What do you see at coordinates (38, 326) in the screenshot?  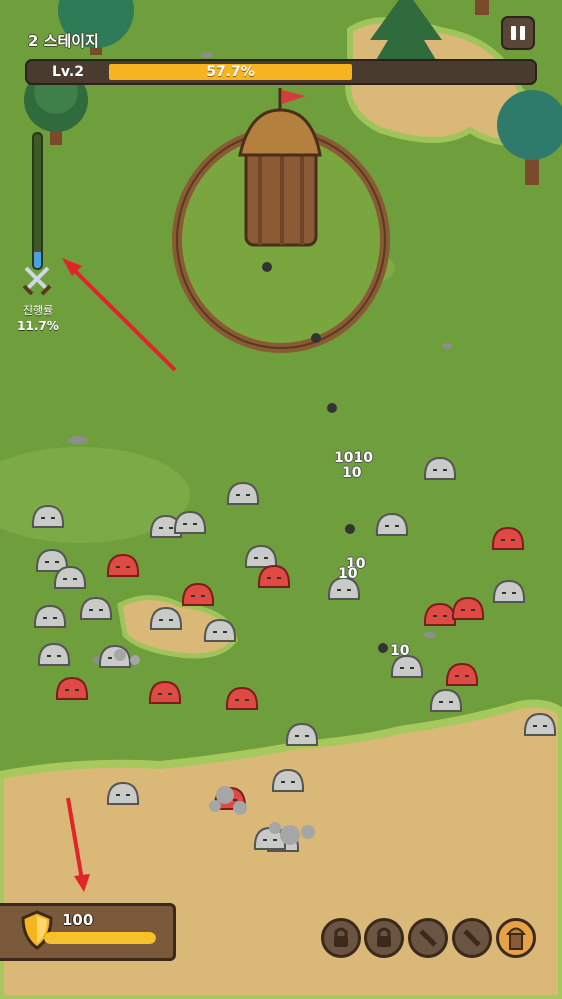 I see `stage-progress-percent: 11.7%` at bounding box center [38, 326].